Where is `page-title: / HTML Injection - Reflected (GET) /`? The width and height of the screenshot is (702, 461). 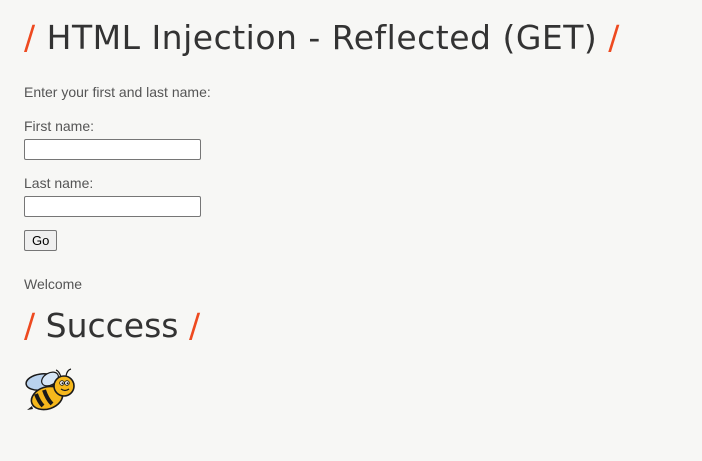
page-title: / HTML Injection - Reflected (GET) / is located at coordinates (322, 38).